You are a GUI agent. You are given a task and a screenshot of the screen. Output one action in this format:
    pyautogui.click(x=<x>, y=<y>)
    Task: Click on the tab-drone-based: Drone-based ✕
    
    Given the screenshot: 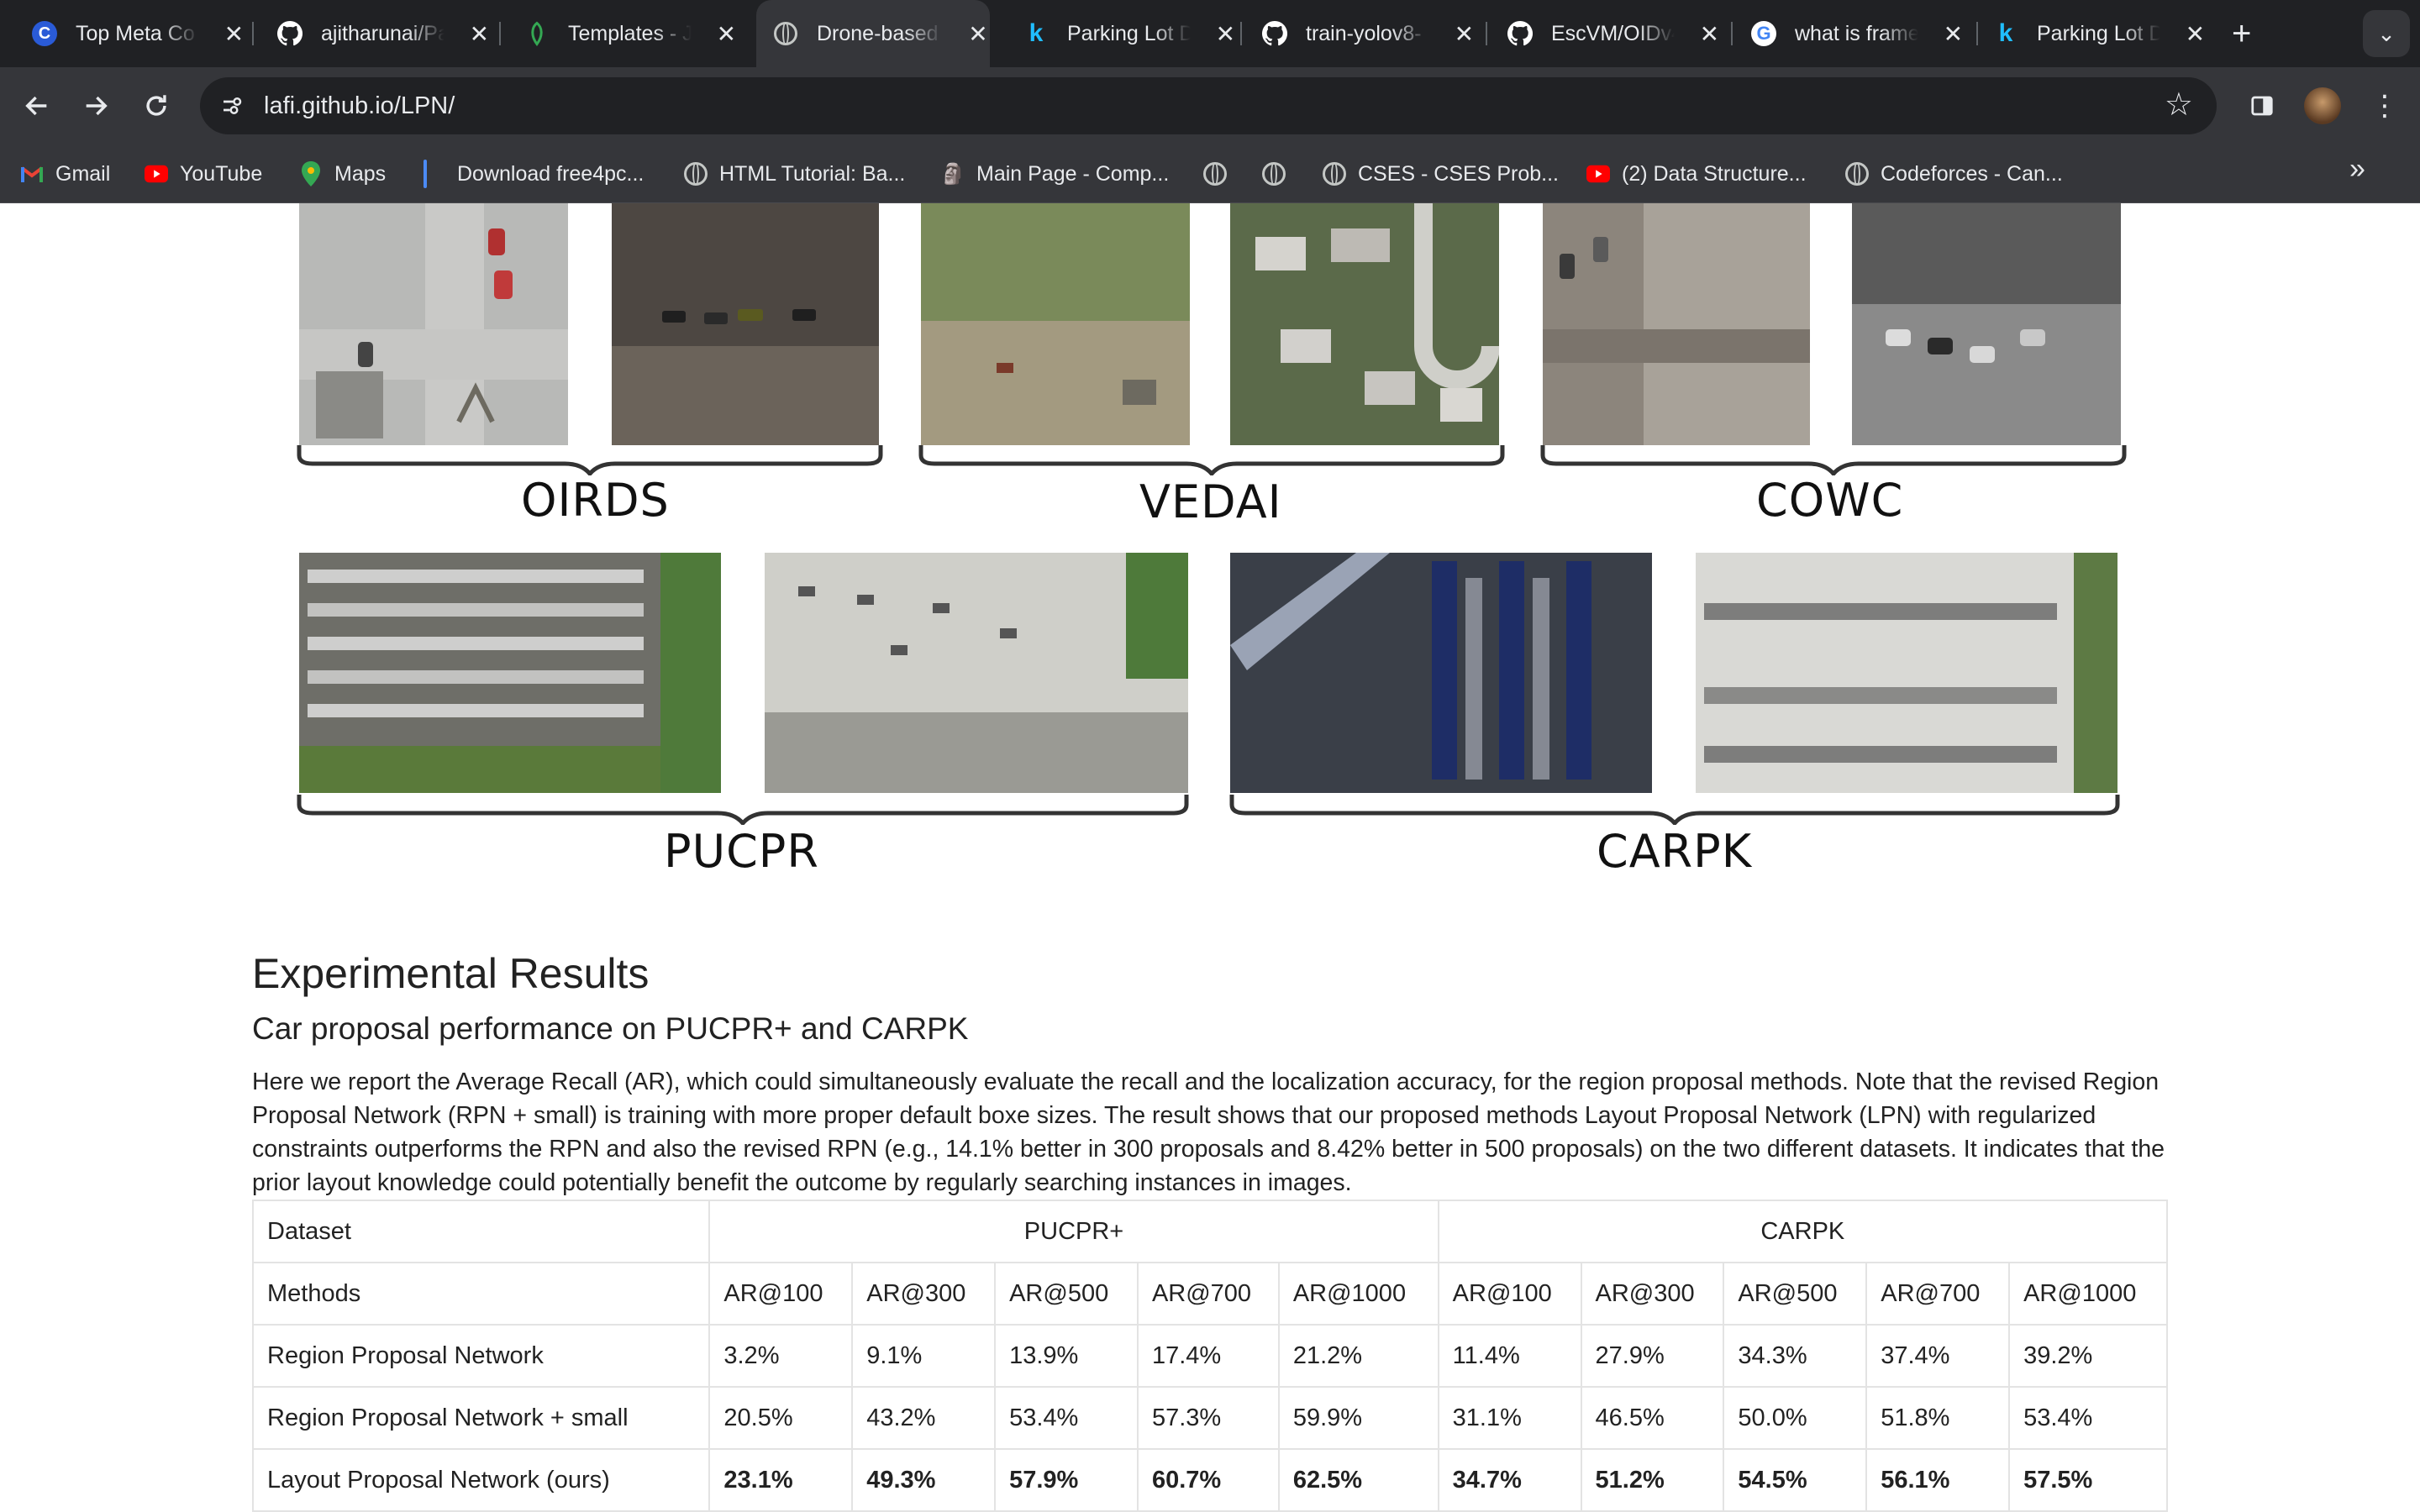 What is the action you would take?
    pyautogui.click(x=873, y=33)
    